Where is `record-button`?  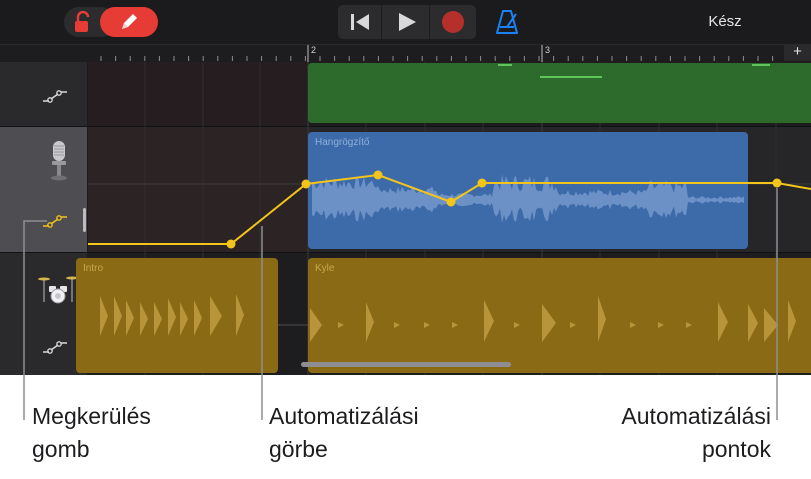
record-button is located at coordinates (453, 22).